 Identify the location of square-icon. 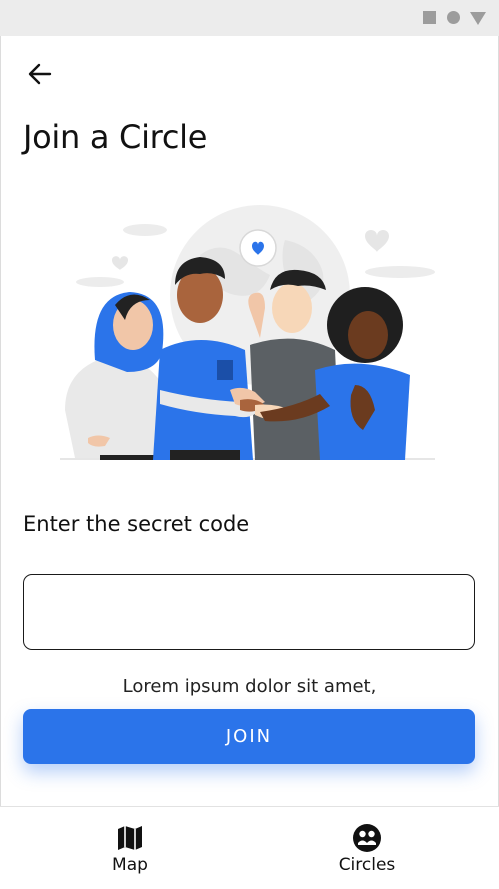
(429, 17).